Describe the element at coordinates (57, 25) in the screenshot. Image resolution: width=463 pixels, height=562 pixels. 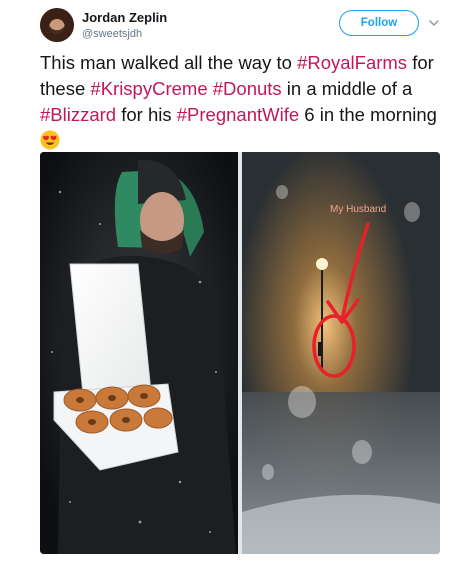
I see `avatar` at that location.